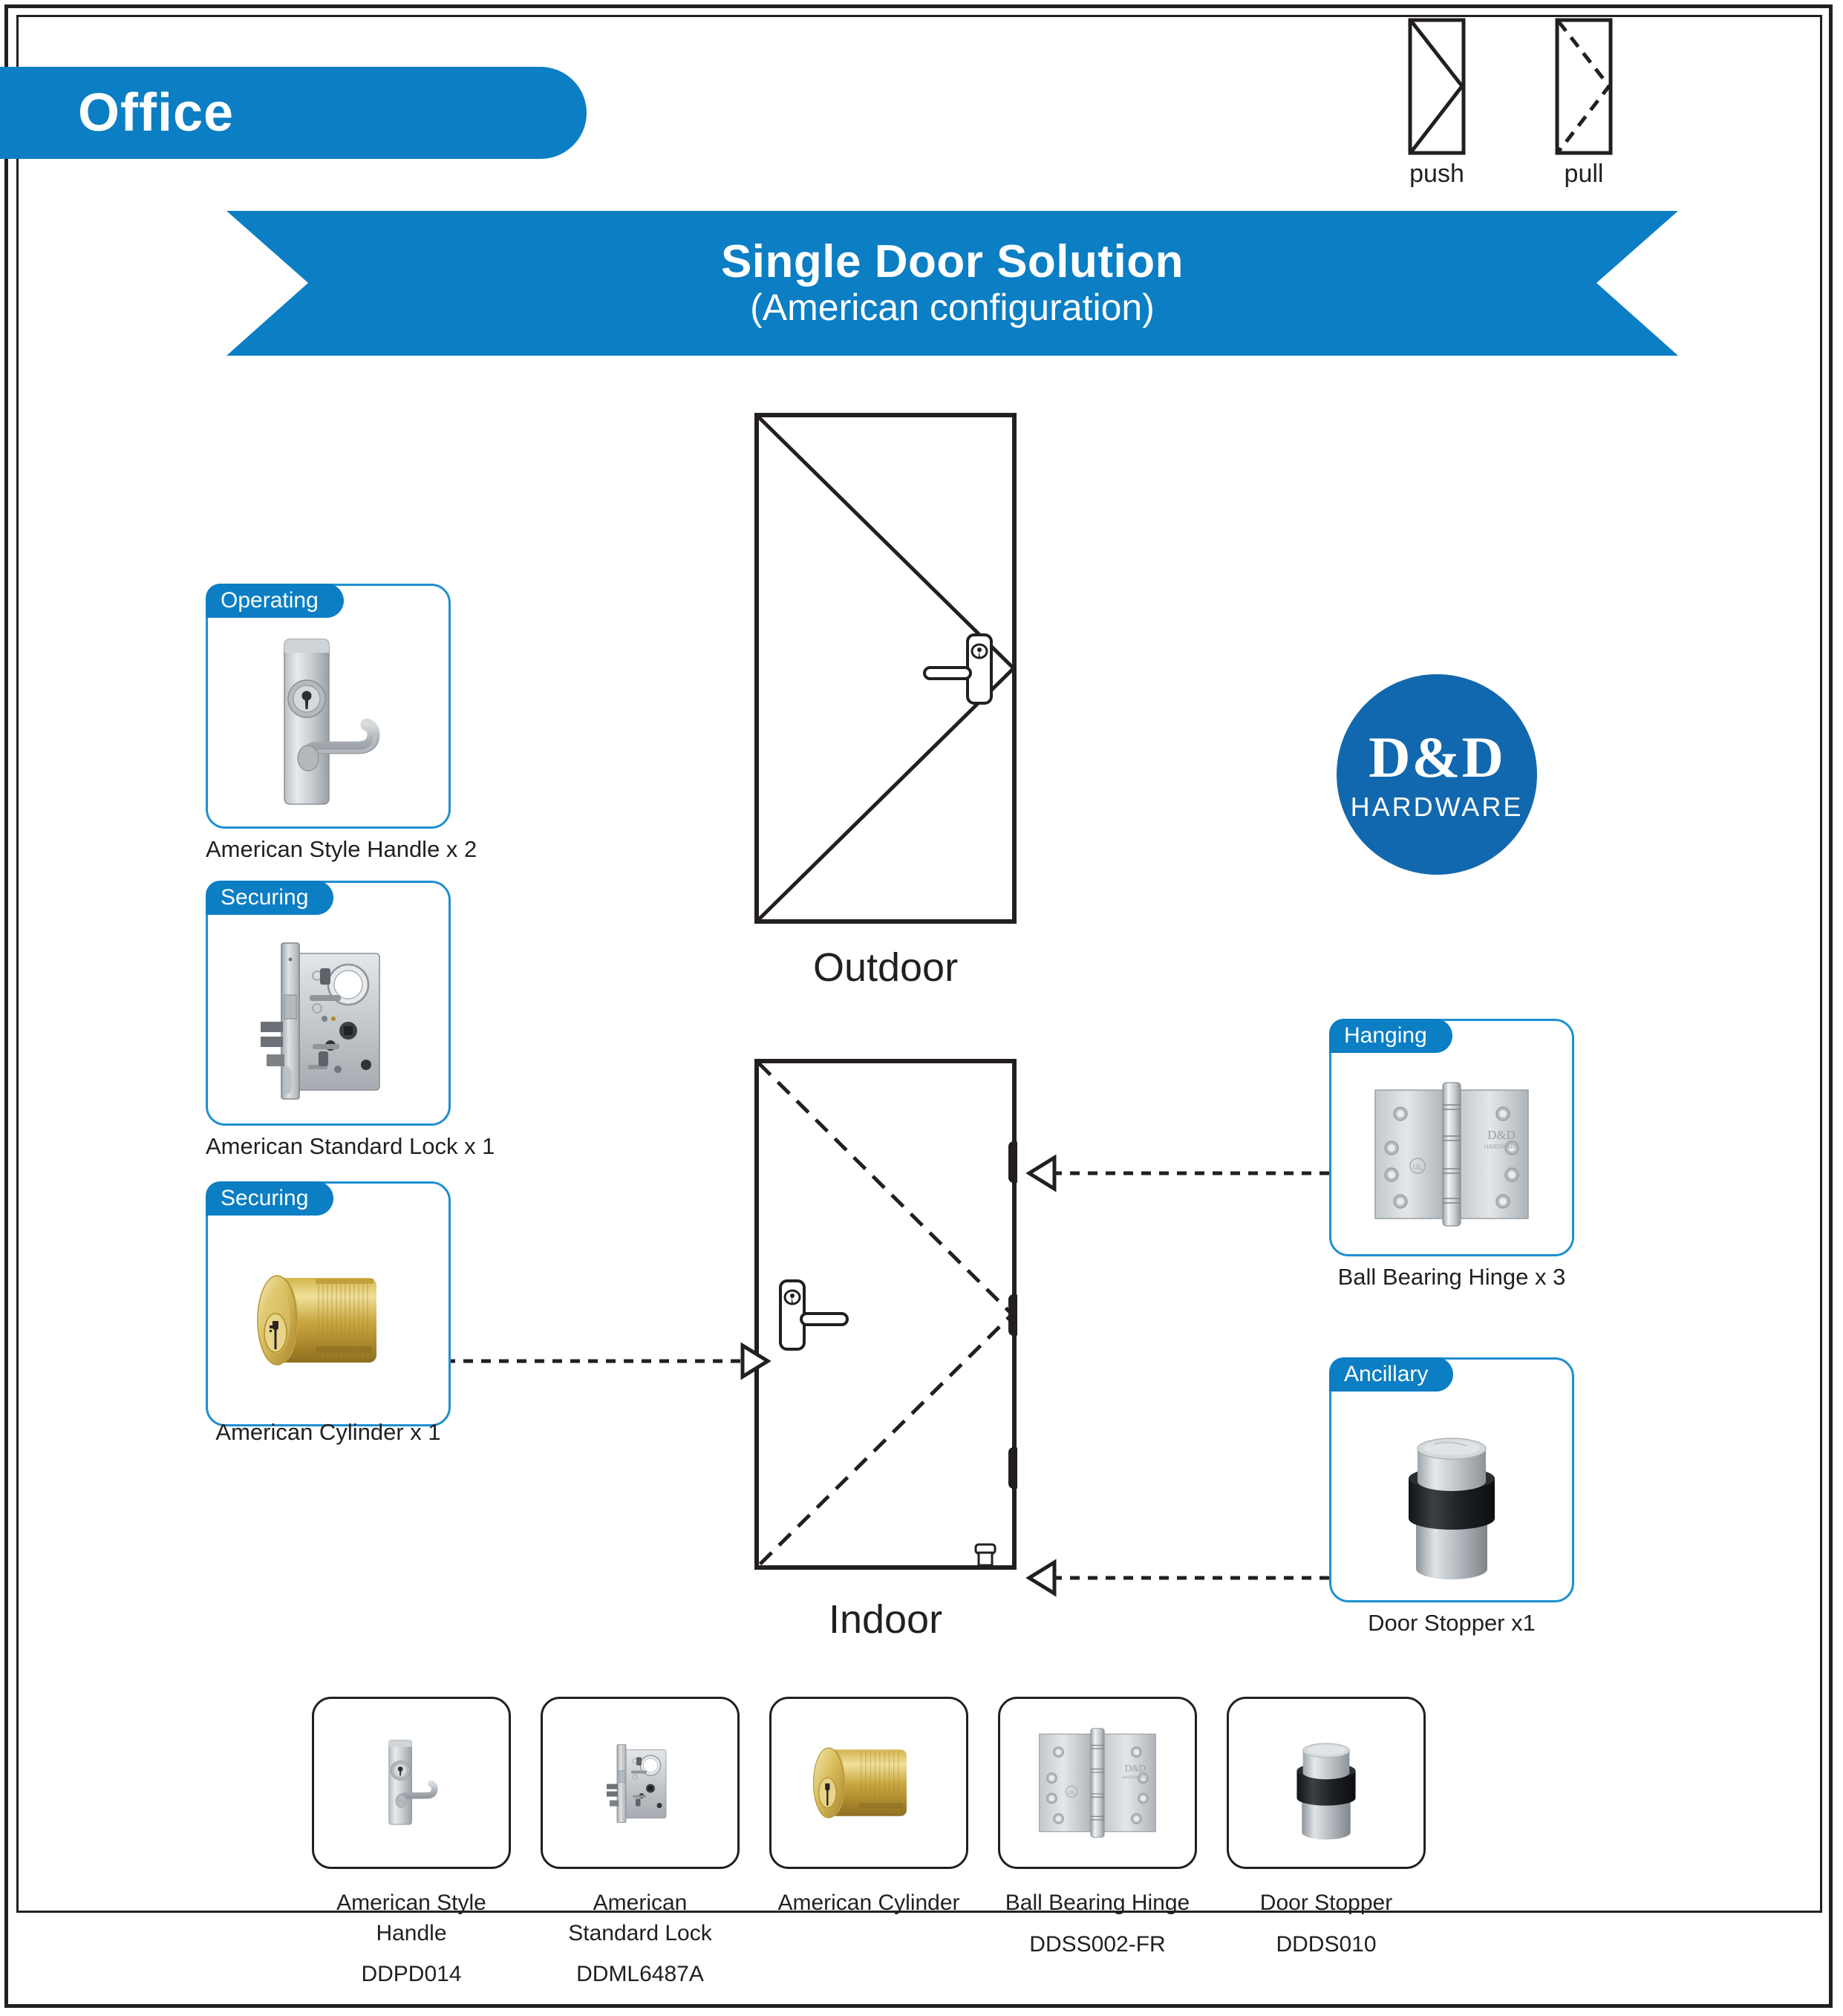 The width and height of the screenshot is (1843, 2016). Describe the element at coordinates (985, 1555) in the screenshot. I see `door-stopper-symbol` at that location.